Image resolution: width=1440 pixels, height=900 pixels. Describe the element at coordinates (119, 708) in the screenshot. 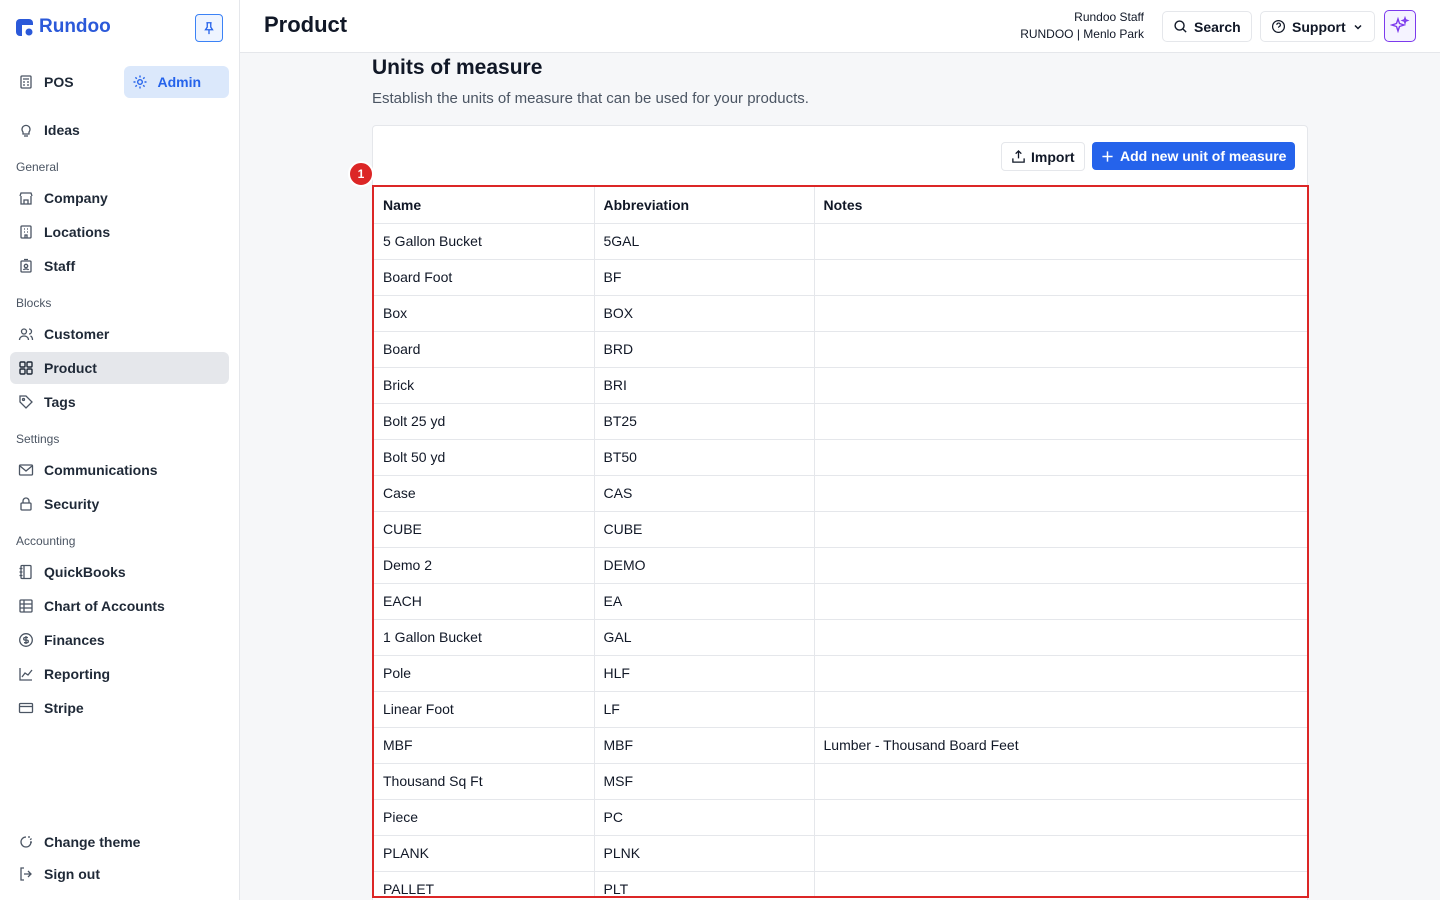

I see `sidebar-item-stripe: Stripe` at that location.